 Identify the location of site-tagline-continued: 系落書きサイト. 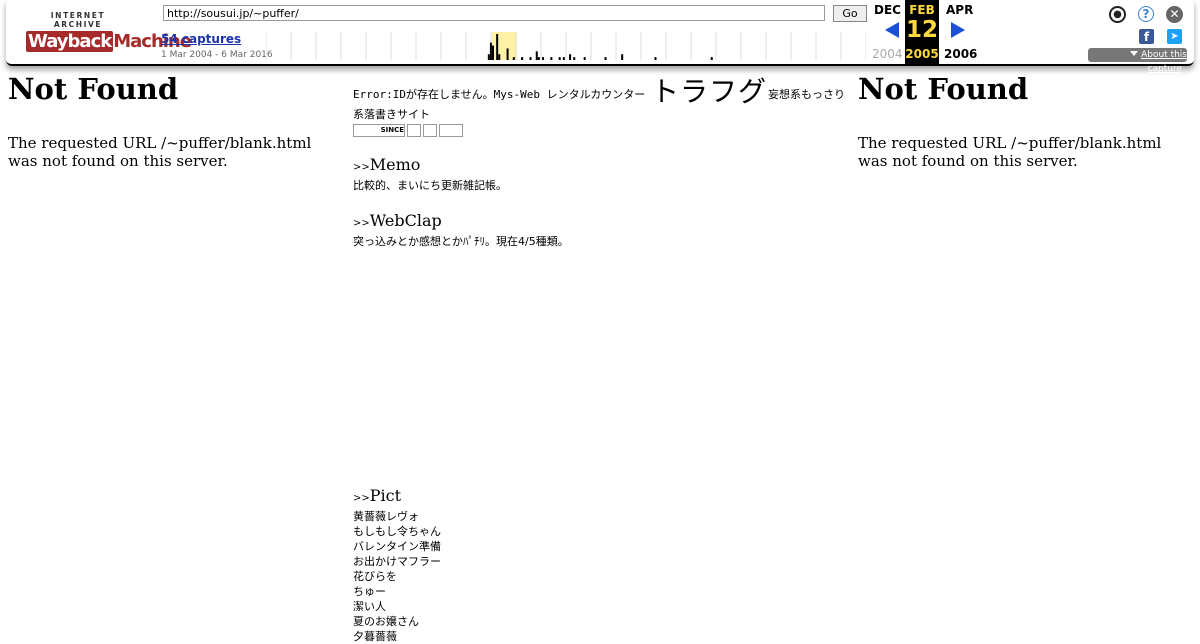
(391, 114).